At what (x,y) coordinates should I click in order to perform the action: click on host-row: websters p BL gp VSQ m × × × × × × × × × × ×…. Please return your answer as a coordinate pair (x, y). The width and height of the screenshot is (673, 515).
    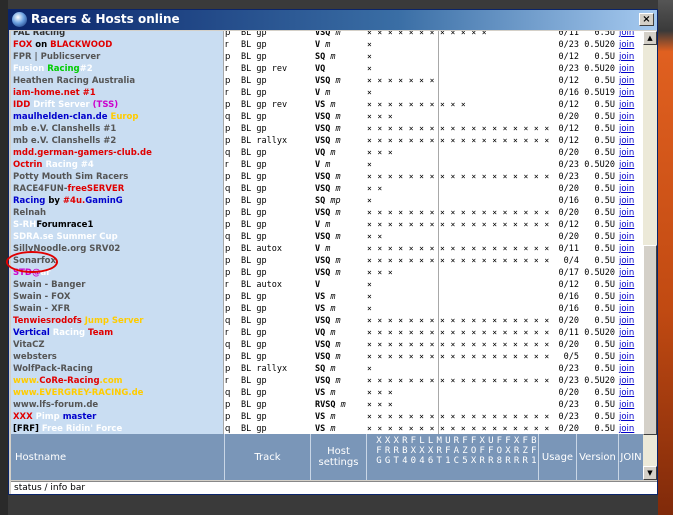
    Looking at the image, I should click on (327, 357).